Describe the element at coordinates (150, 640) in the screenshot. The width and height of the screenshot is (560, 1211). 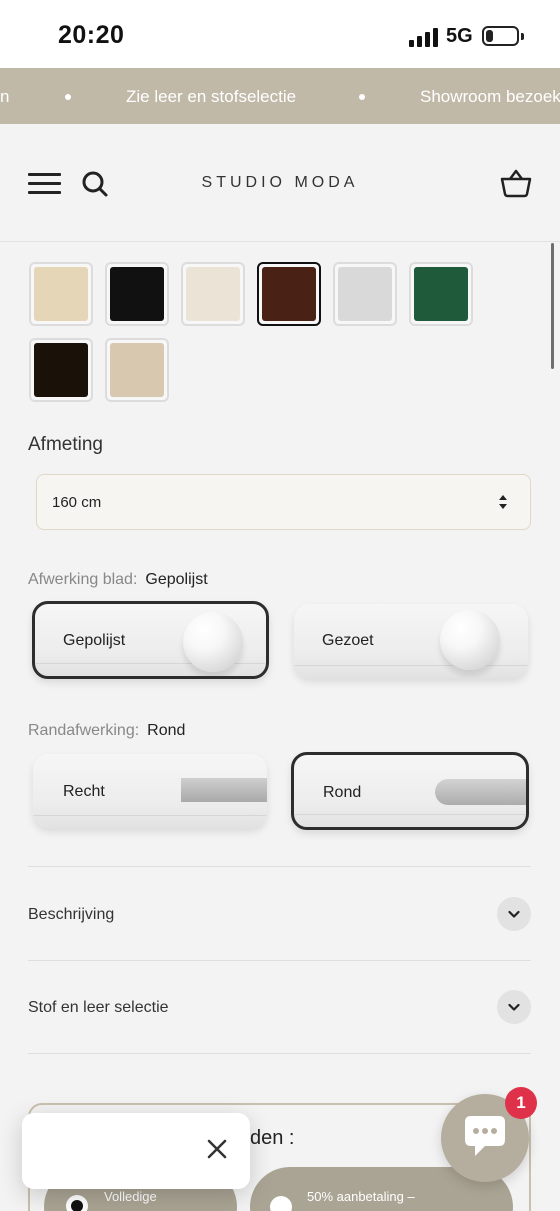
I see `finish-option-gepolijst: Gepolijst` at that location.